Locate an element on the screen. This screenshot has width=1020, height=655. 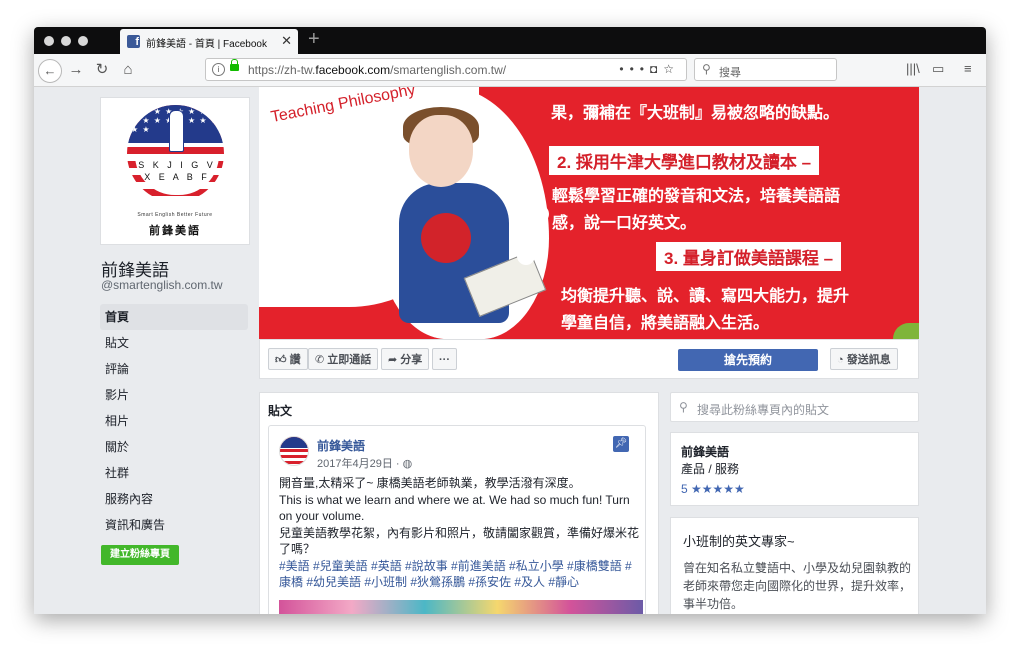
like-button: 👍︎ 讚 is located at coordinates (288, 359).